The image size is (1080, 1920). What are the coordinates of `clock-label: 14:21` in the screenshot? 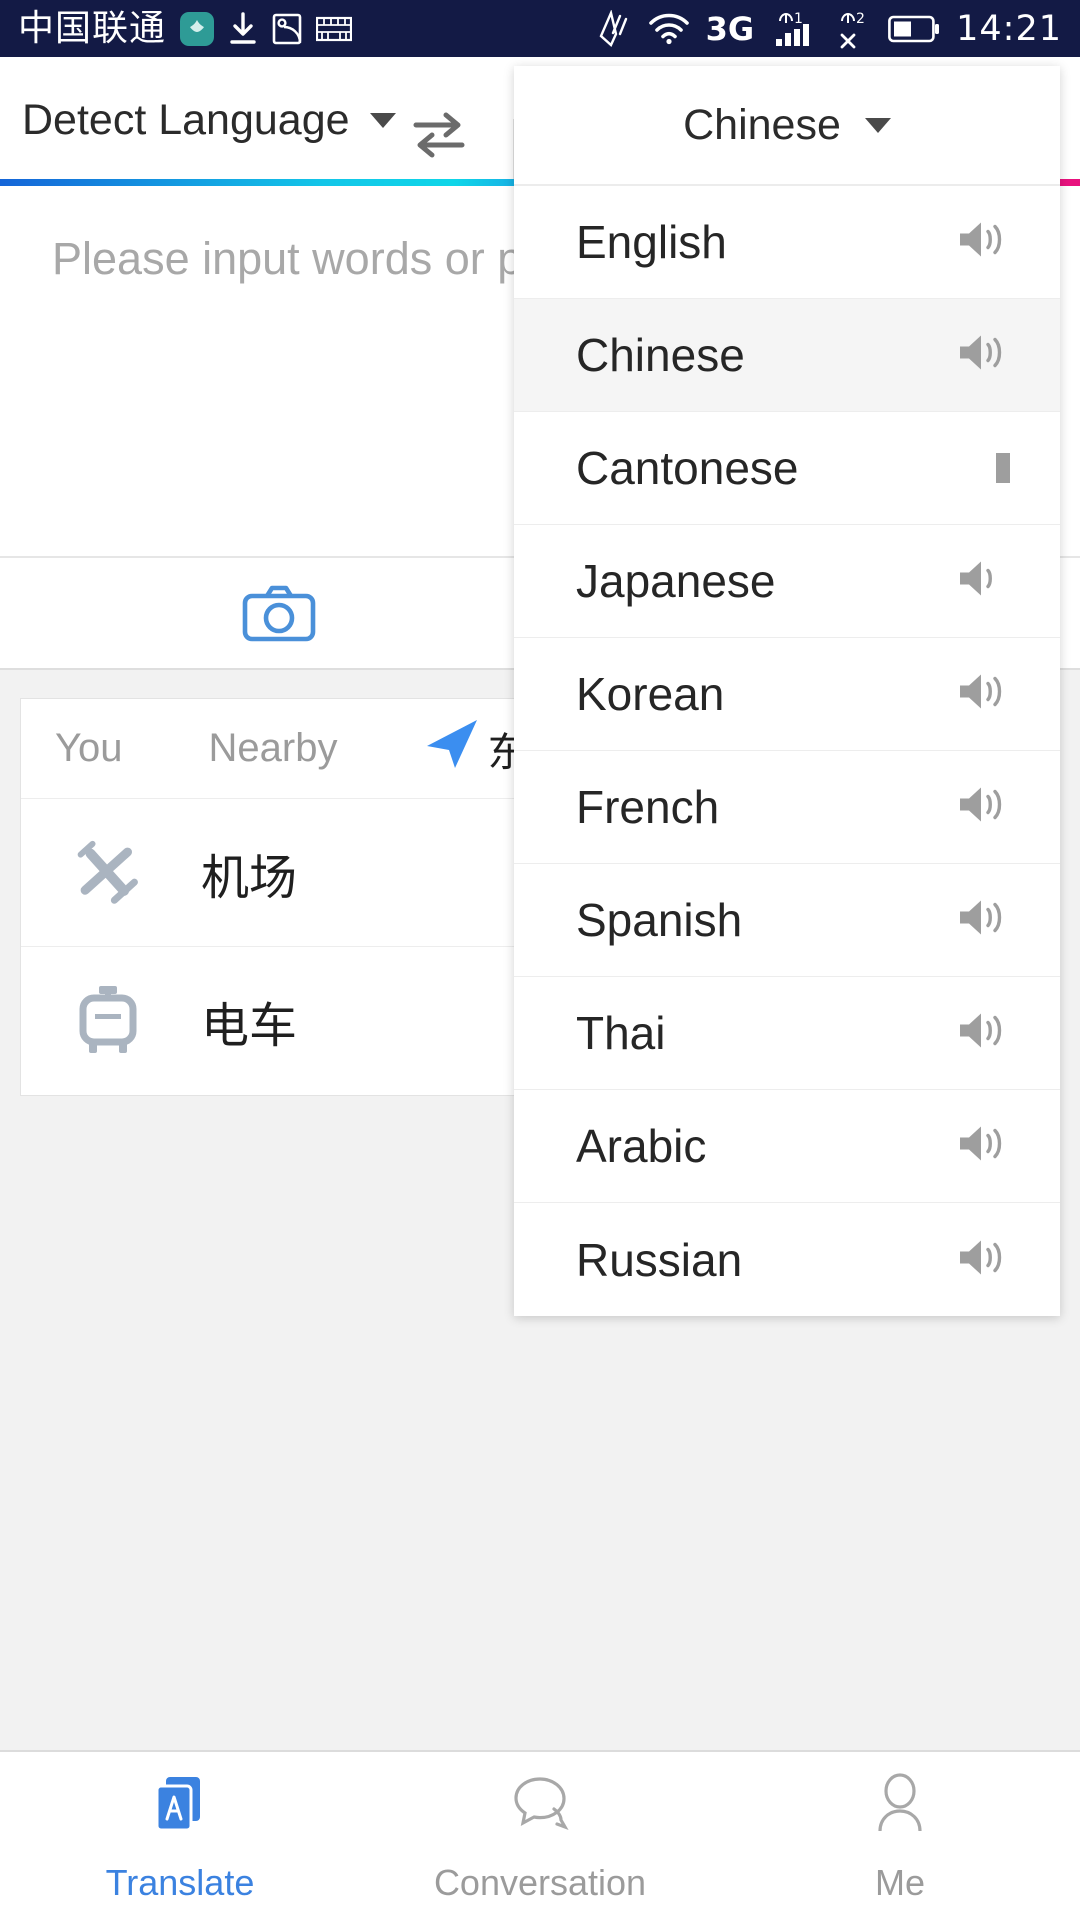 It's located at (1009, 28).